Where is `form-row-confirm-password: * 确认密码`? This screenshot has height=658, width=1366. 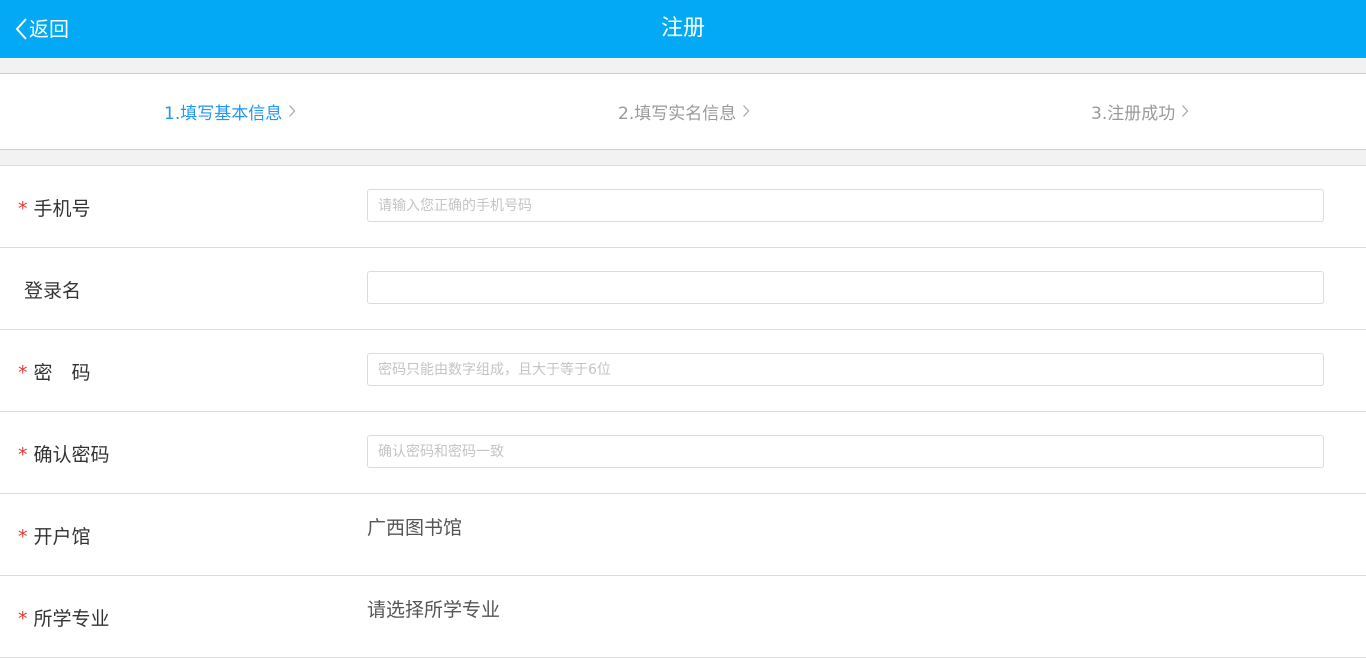 form-row-confirm-password: * 确认密码 is located at coordinates (683, 453).